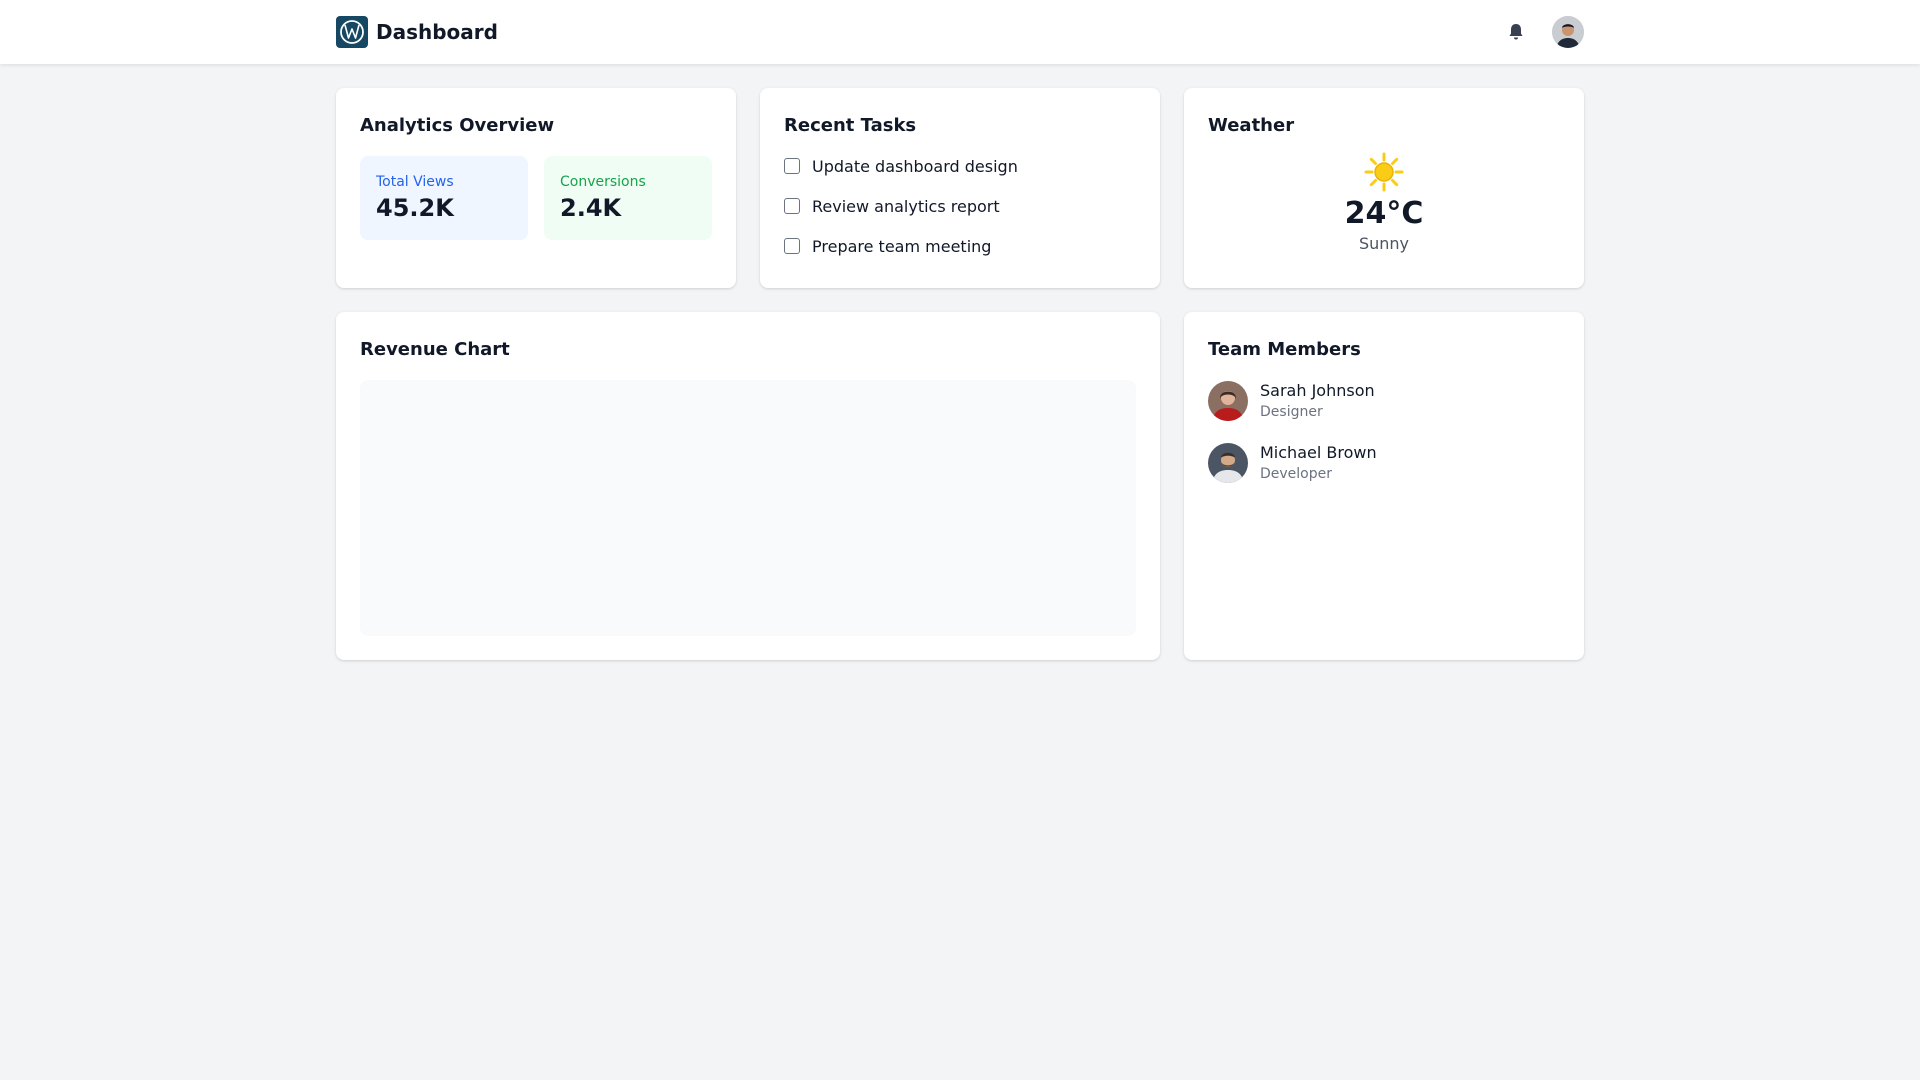  What do you see at coordinates (1251, 125) in the screenshot?
I see `weather-title: Weather` at bounding box center [1251, 125].